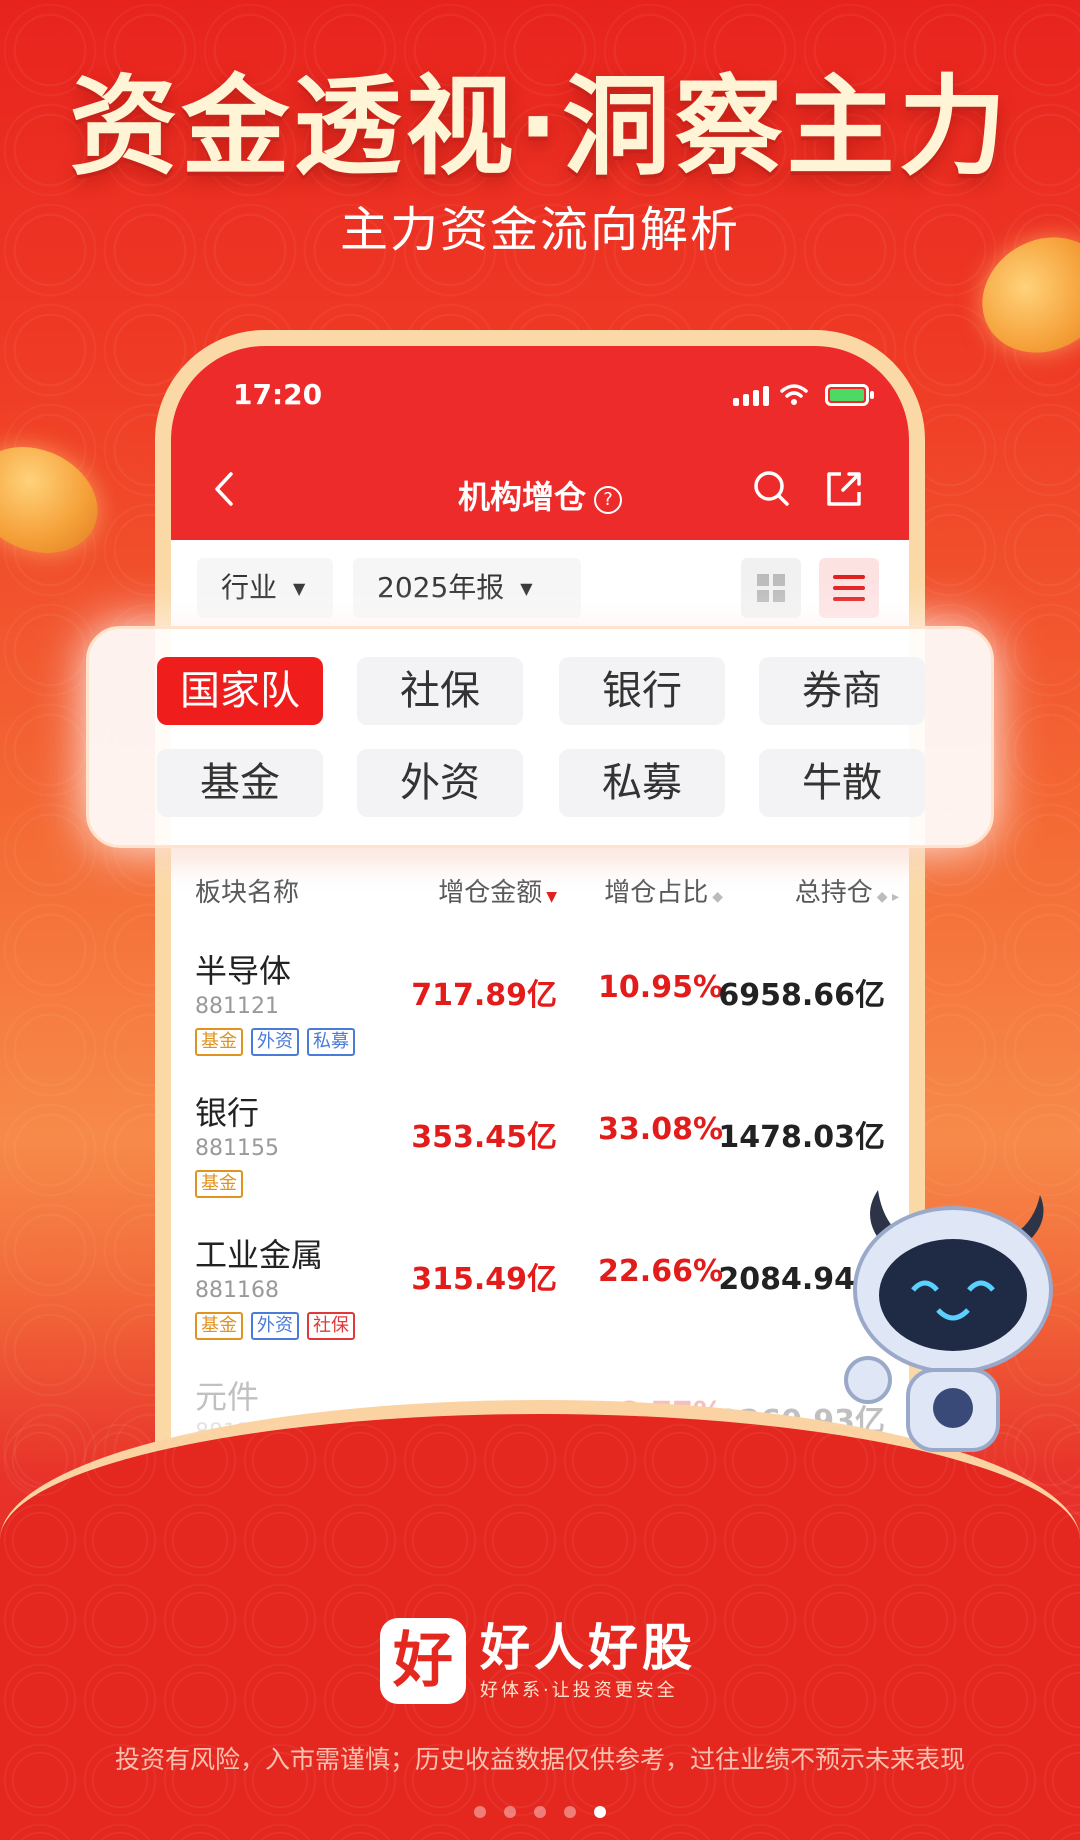 The image size is (1080, 1840). Describe the element at coordinates (579, 1690) in the screenshot. I see `brand-slogan: 好体系·让投资更安全` at that location.